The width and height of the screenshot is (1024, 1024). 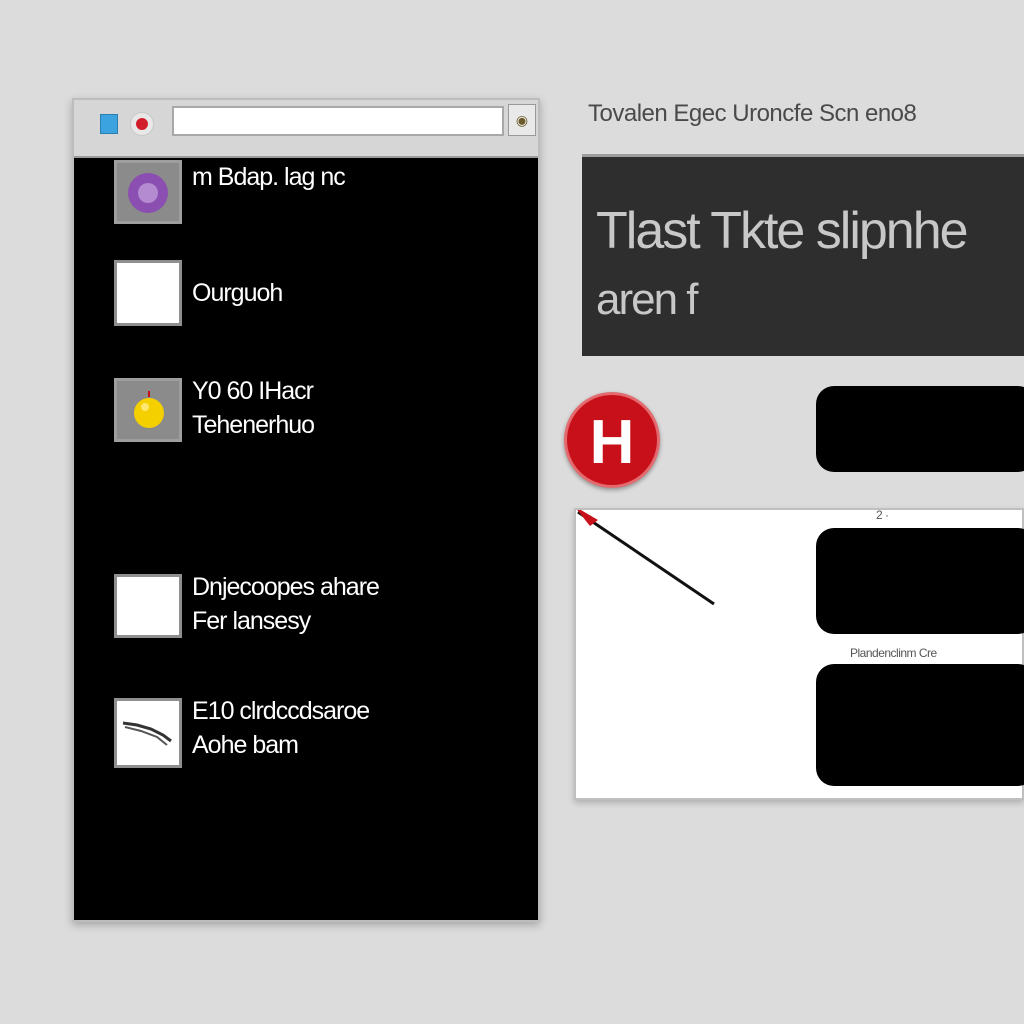 I want to click on page-title: Tovalen Egec Uroncfe Scn eno8, so click(x=752, y=113).